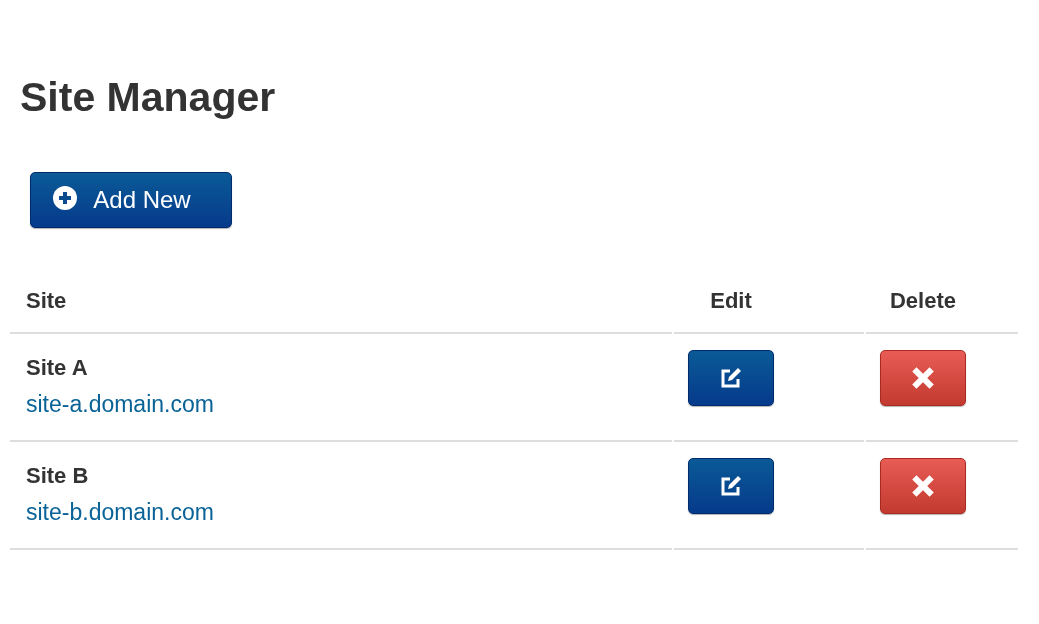 The image size is (1039, 624). Describe the element at coordinates (57, 368) in the screenshot. I see `site-name: Site A` at that location.